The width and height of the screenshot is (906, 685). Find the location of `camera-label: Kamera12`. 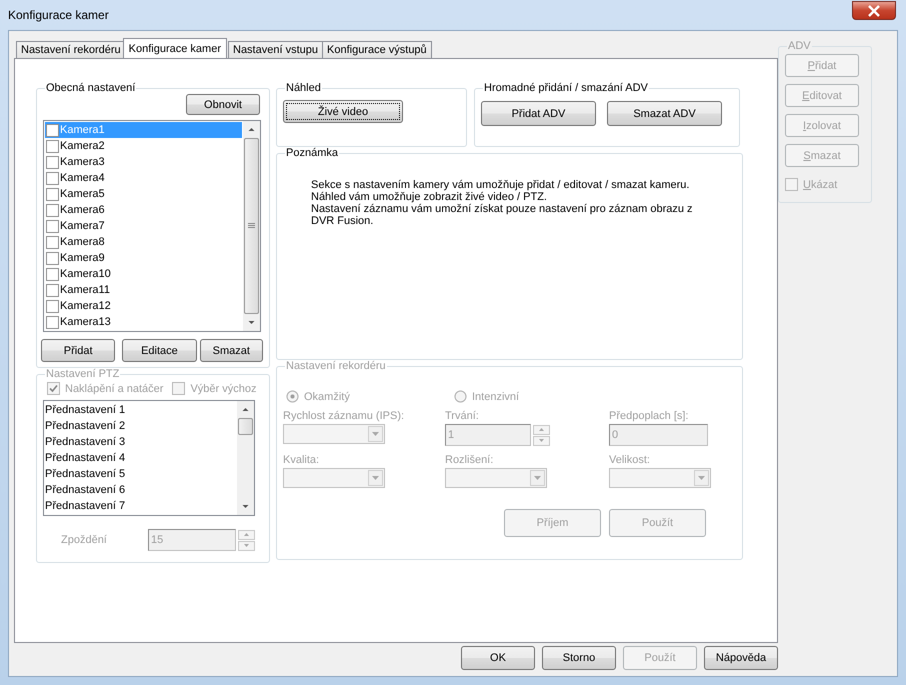

camera-label: Kamera12 is located at coordinates (85, 306).